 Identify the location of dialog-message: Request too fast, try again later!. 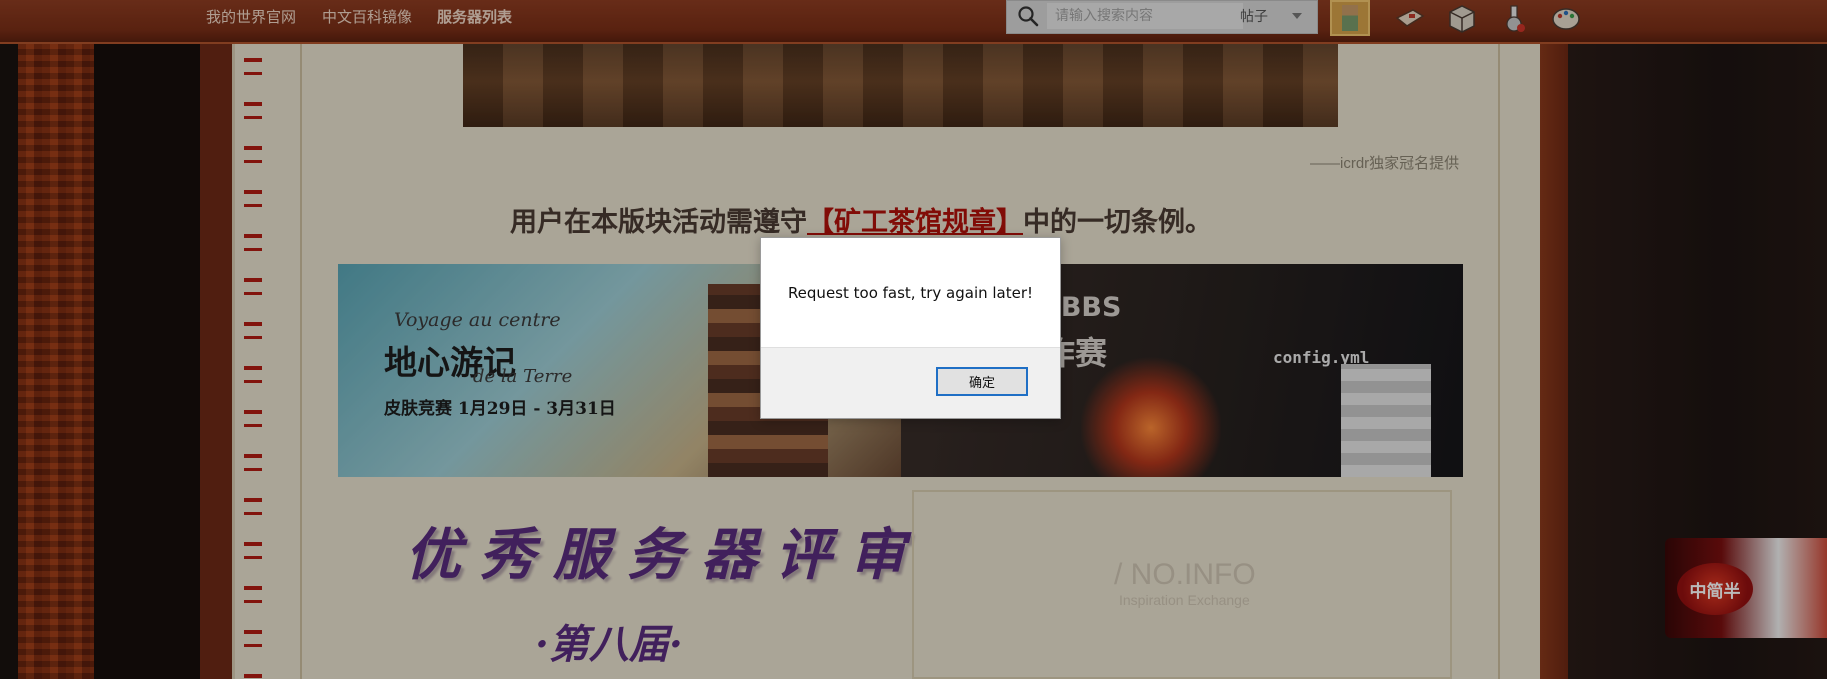
(910, 293).